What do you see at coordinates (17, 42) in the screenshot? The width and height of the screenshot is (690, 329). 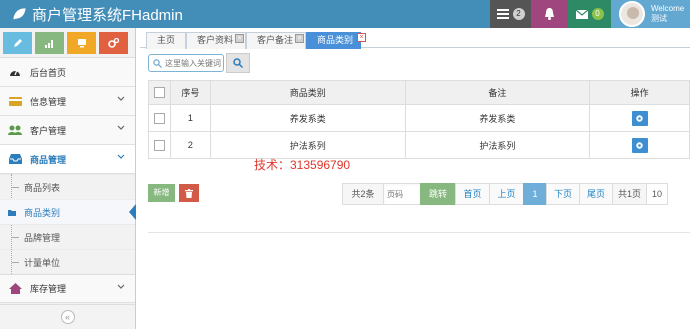 I see `shortcut-pencil` at bounding box center [17, 42].